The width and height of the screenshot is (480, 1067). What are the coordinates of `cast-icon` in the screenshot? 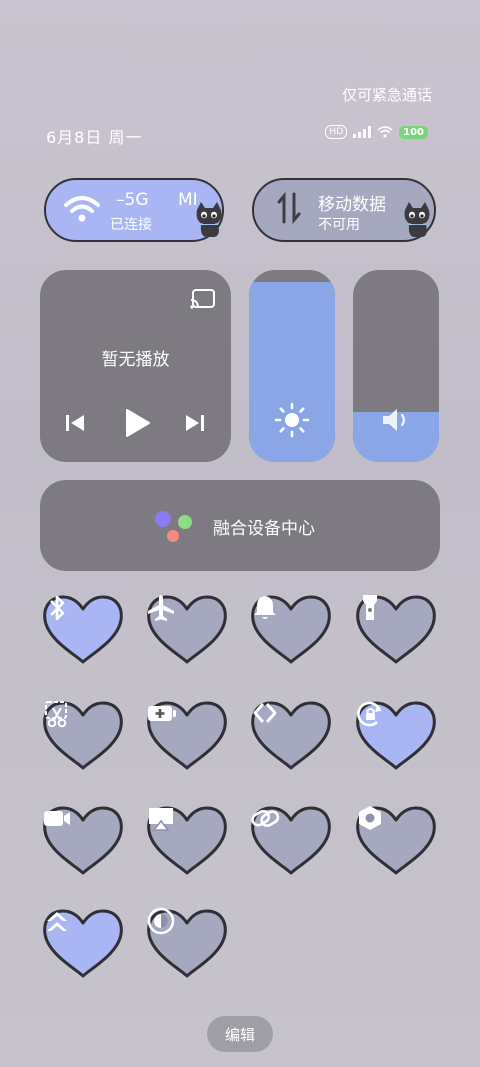 It's located at (203, 299).